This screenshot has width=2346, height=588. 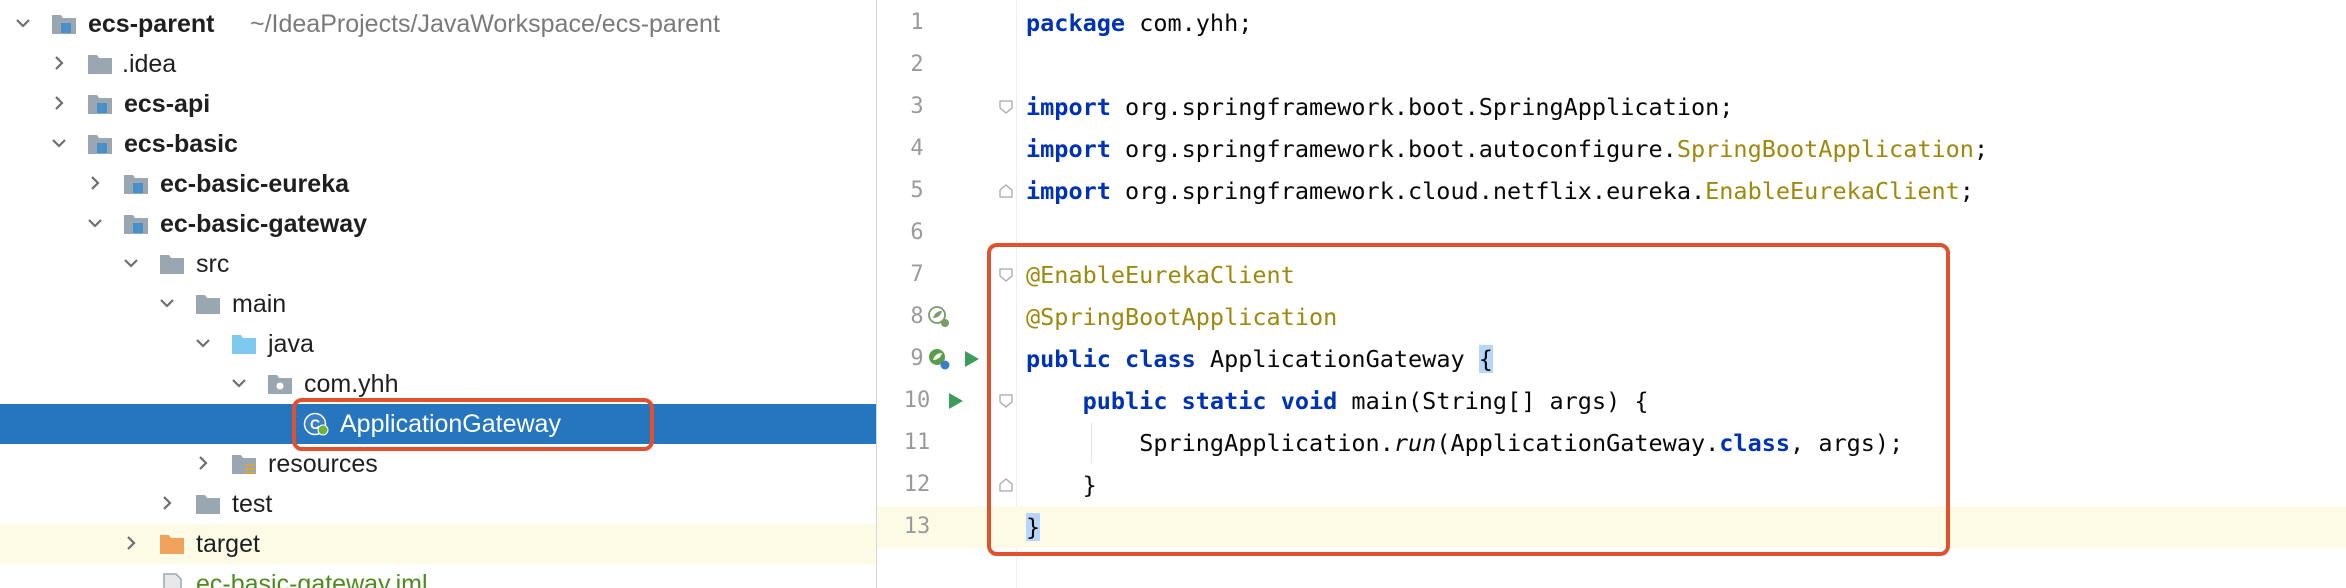 I want to click on tree-item-target: target, so click(x=438, y=544).